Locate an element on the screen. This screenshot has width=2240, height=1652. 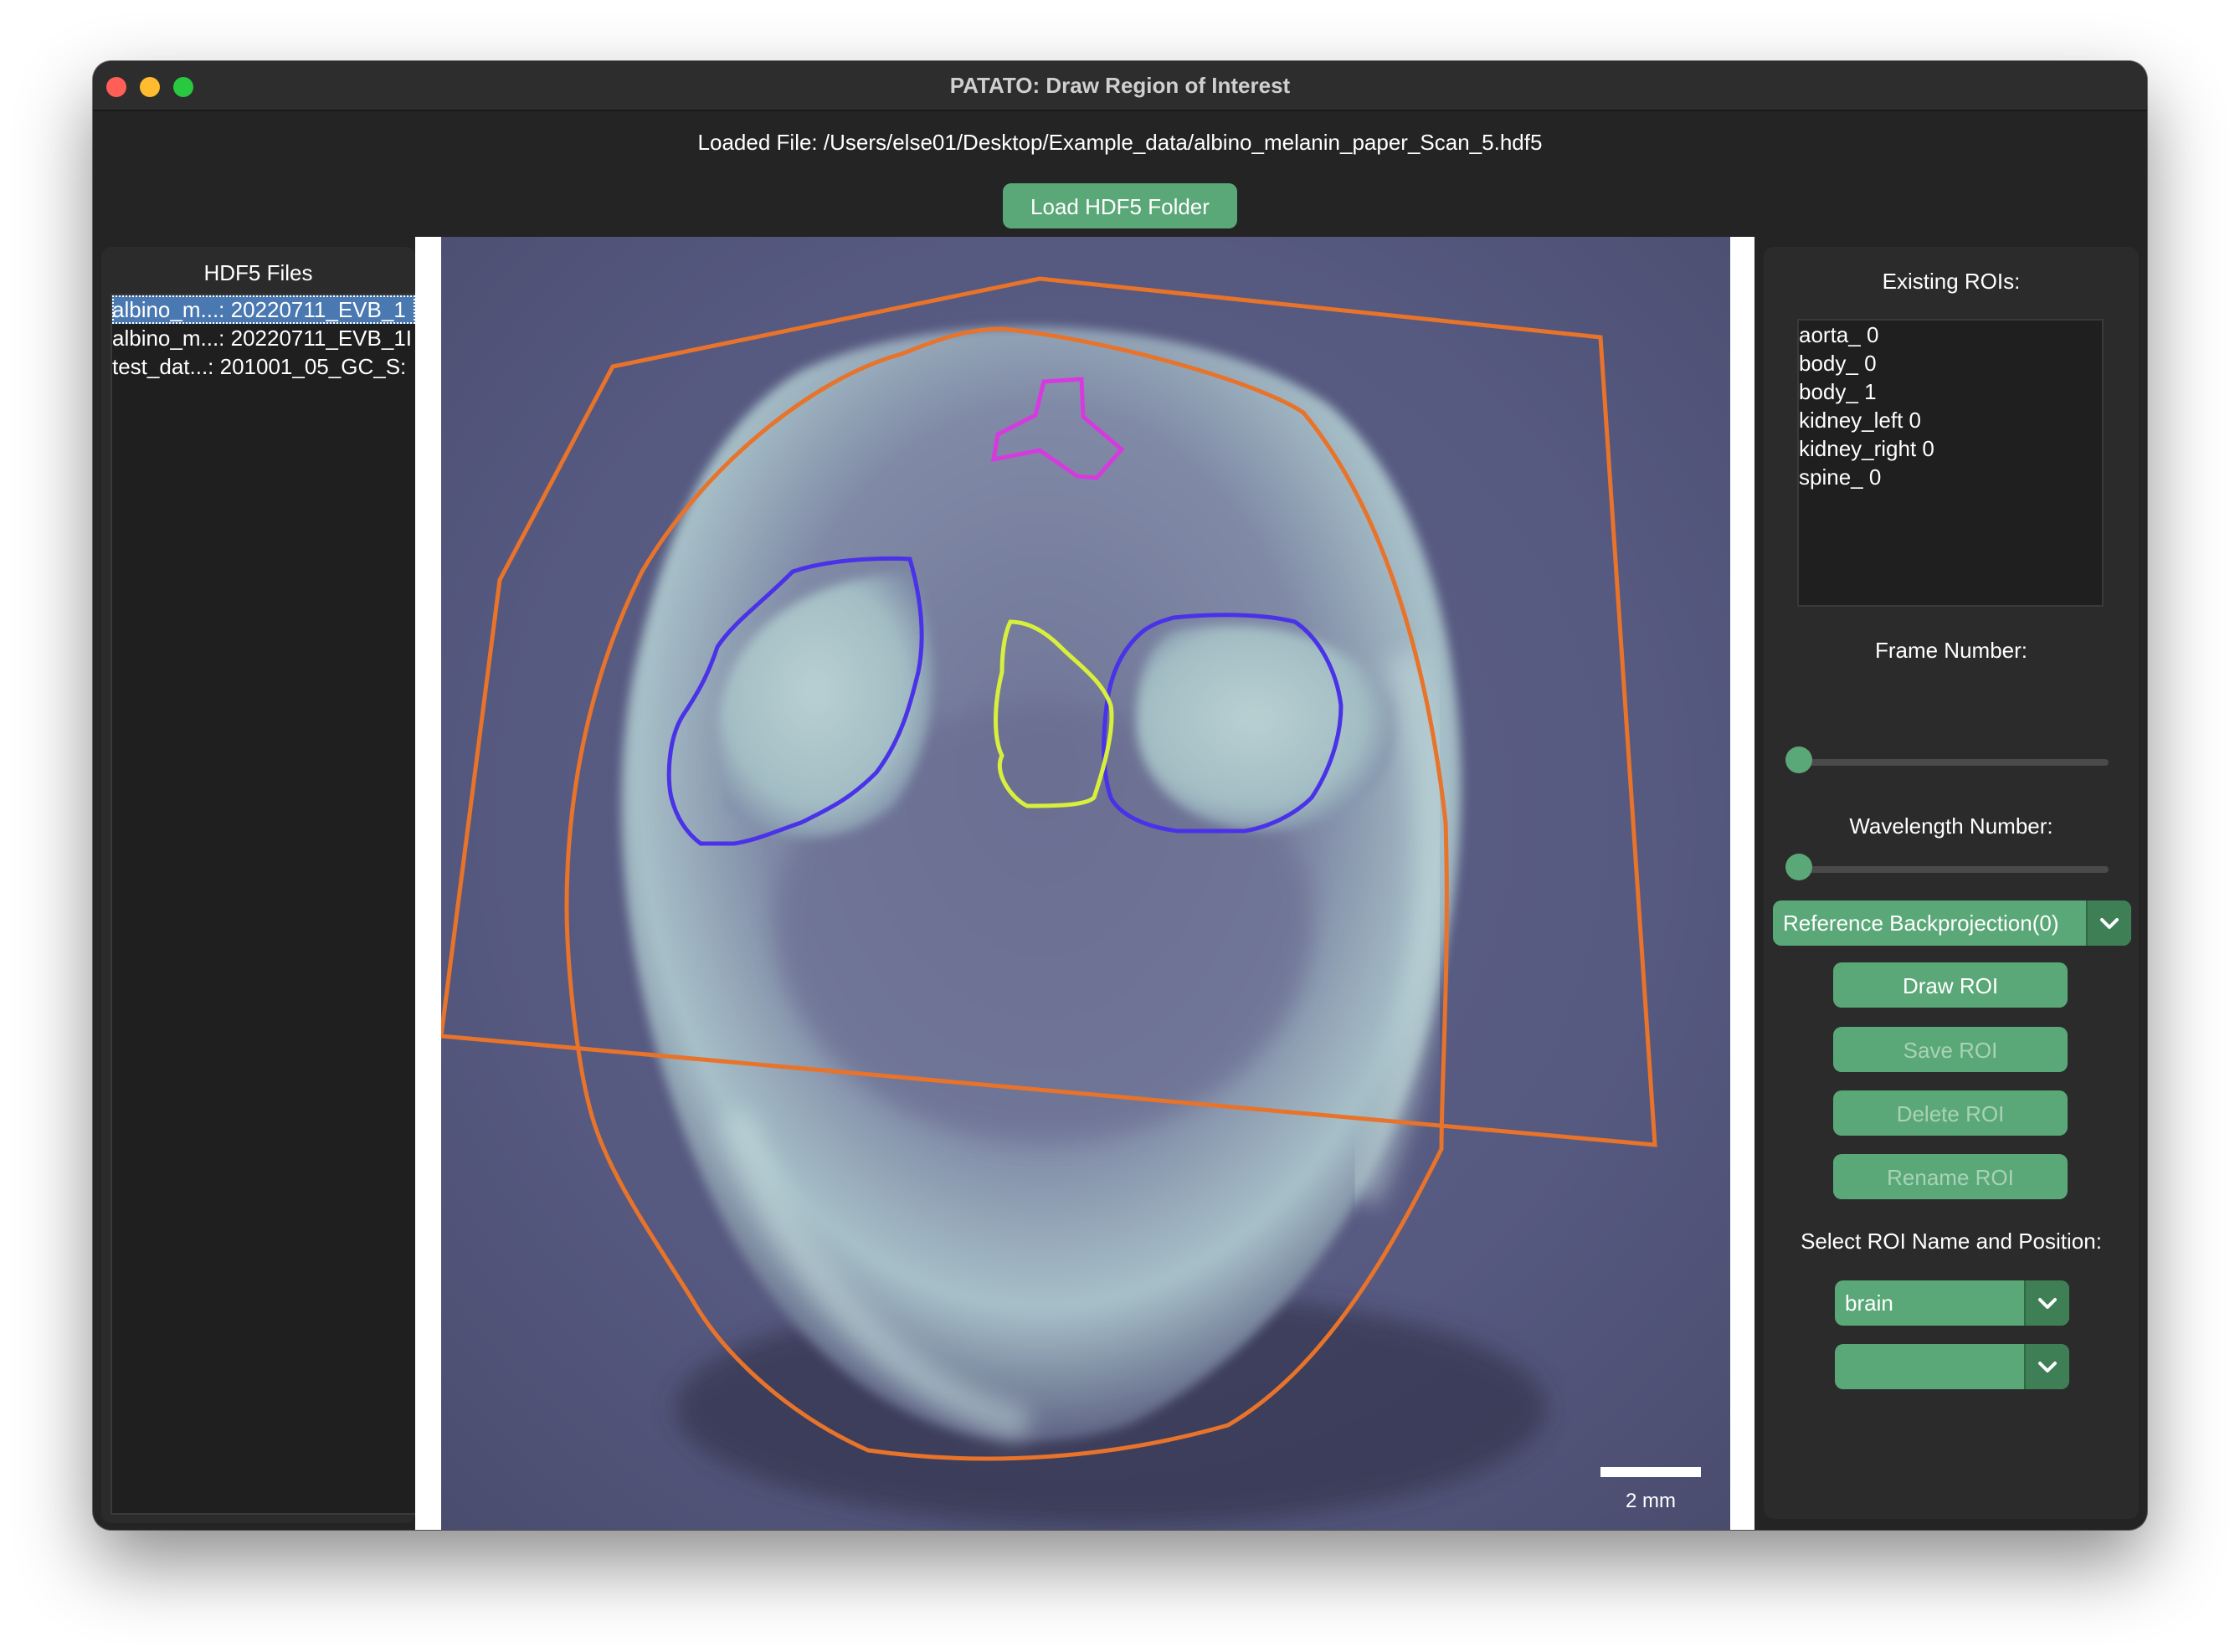
save-roi-button: Save ROI is located at coordinates (1950, 1049).